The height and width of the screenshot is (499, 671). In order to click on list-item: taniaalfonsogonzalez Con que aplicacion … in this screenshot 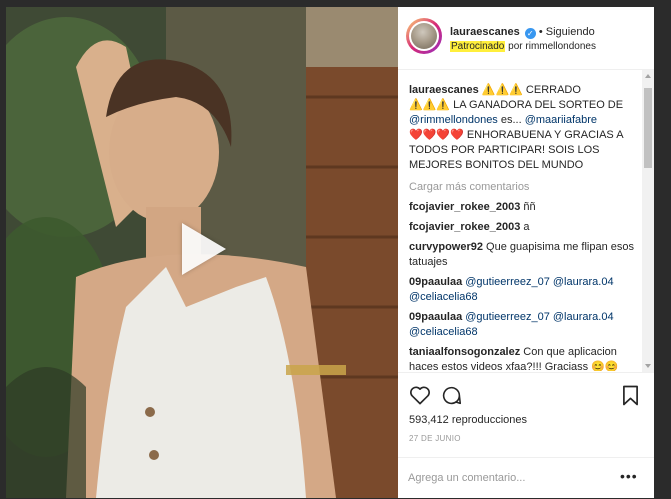, I will do `click(522, 358)`.